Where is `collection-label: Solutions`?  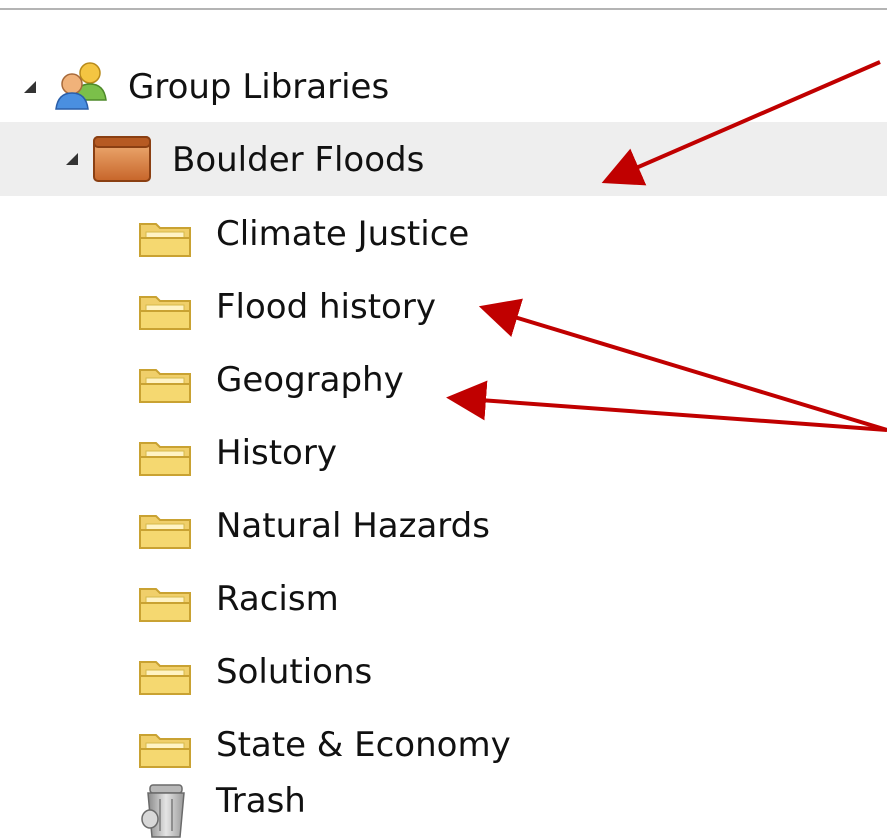
collection-label: Solutions is located at coordinates (294, 672).